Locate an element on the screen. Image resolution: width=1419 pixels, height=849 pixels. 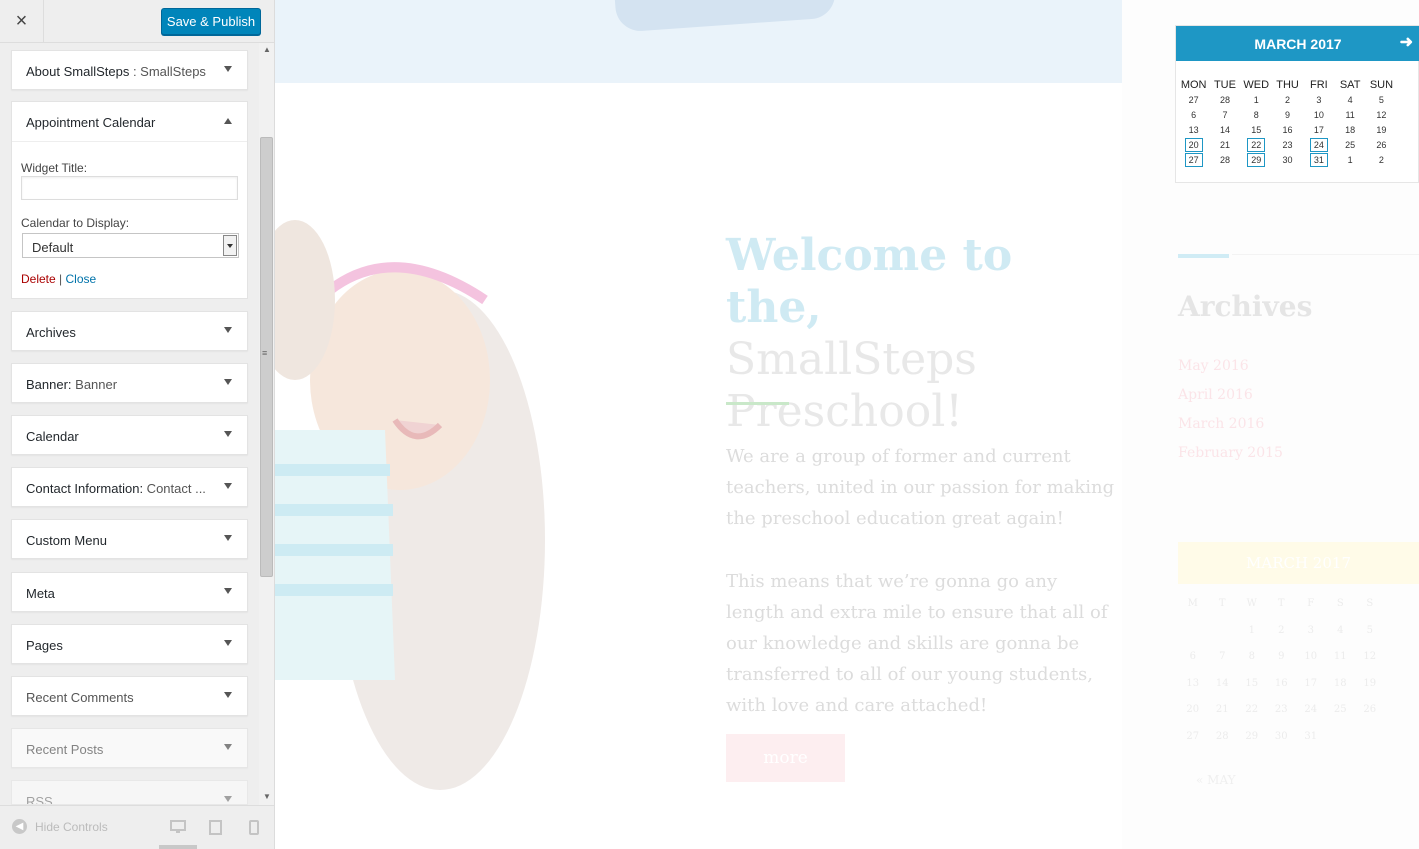
calendar-day: 13 is located at coordinates (1193, 130).